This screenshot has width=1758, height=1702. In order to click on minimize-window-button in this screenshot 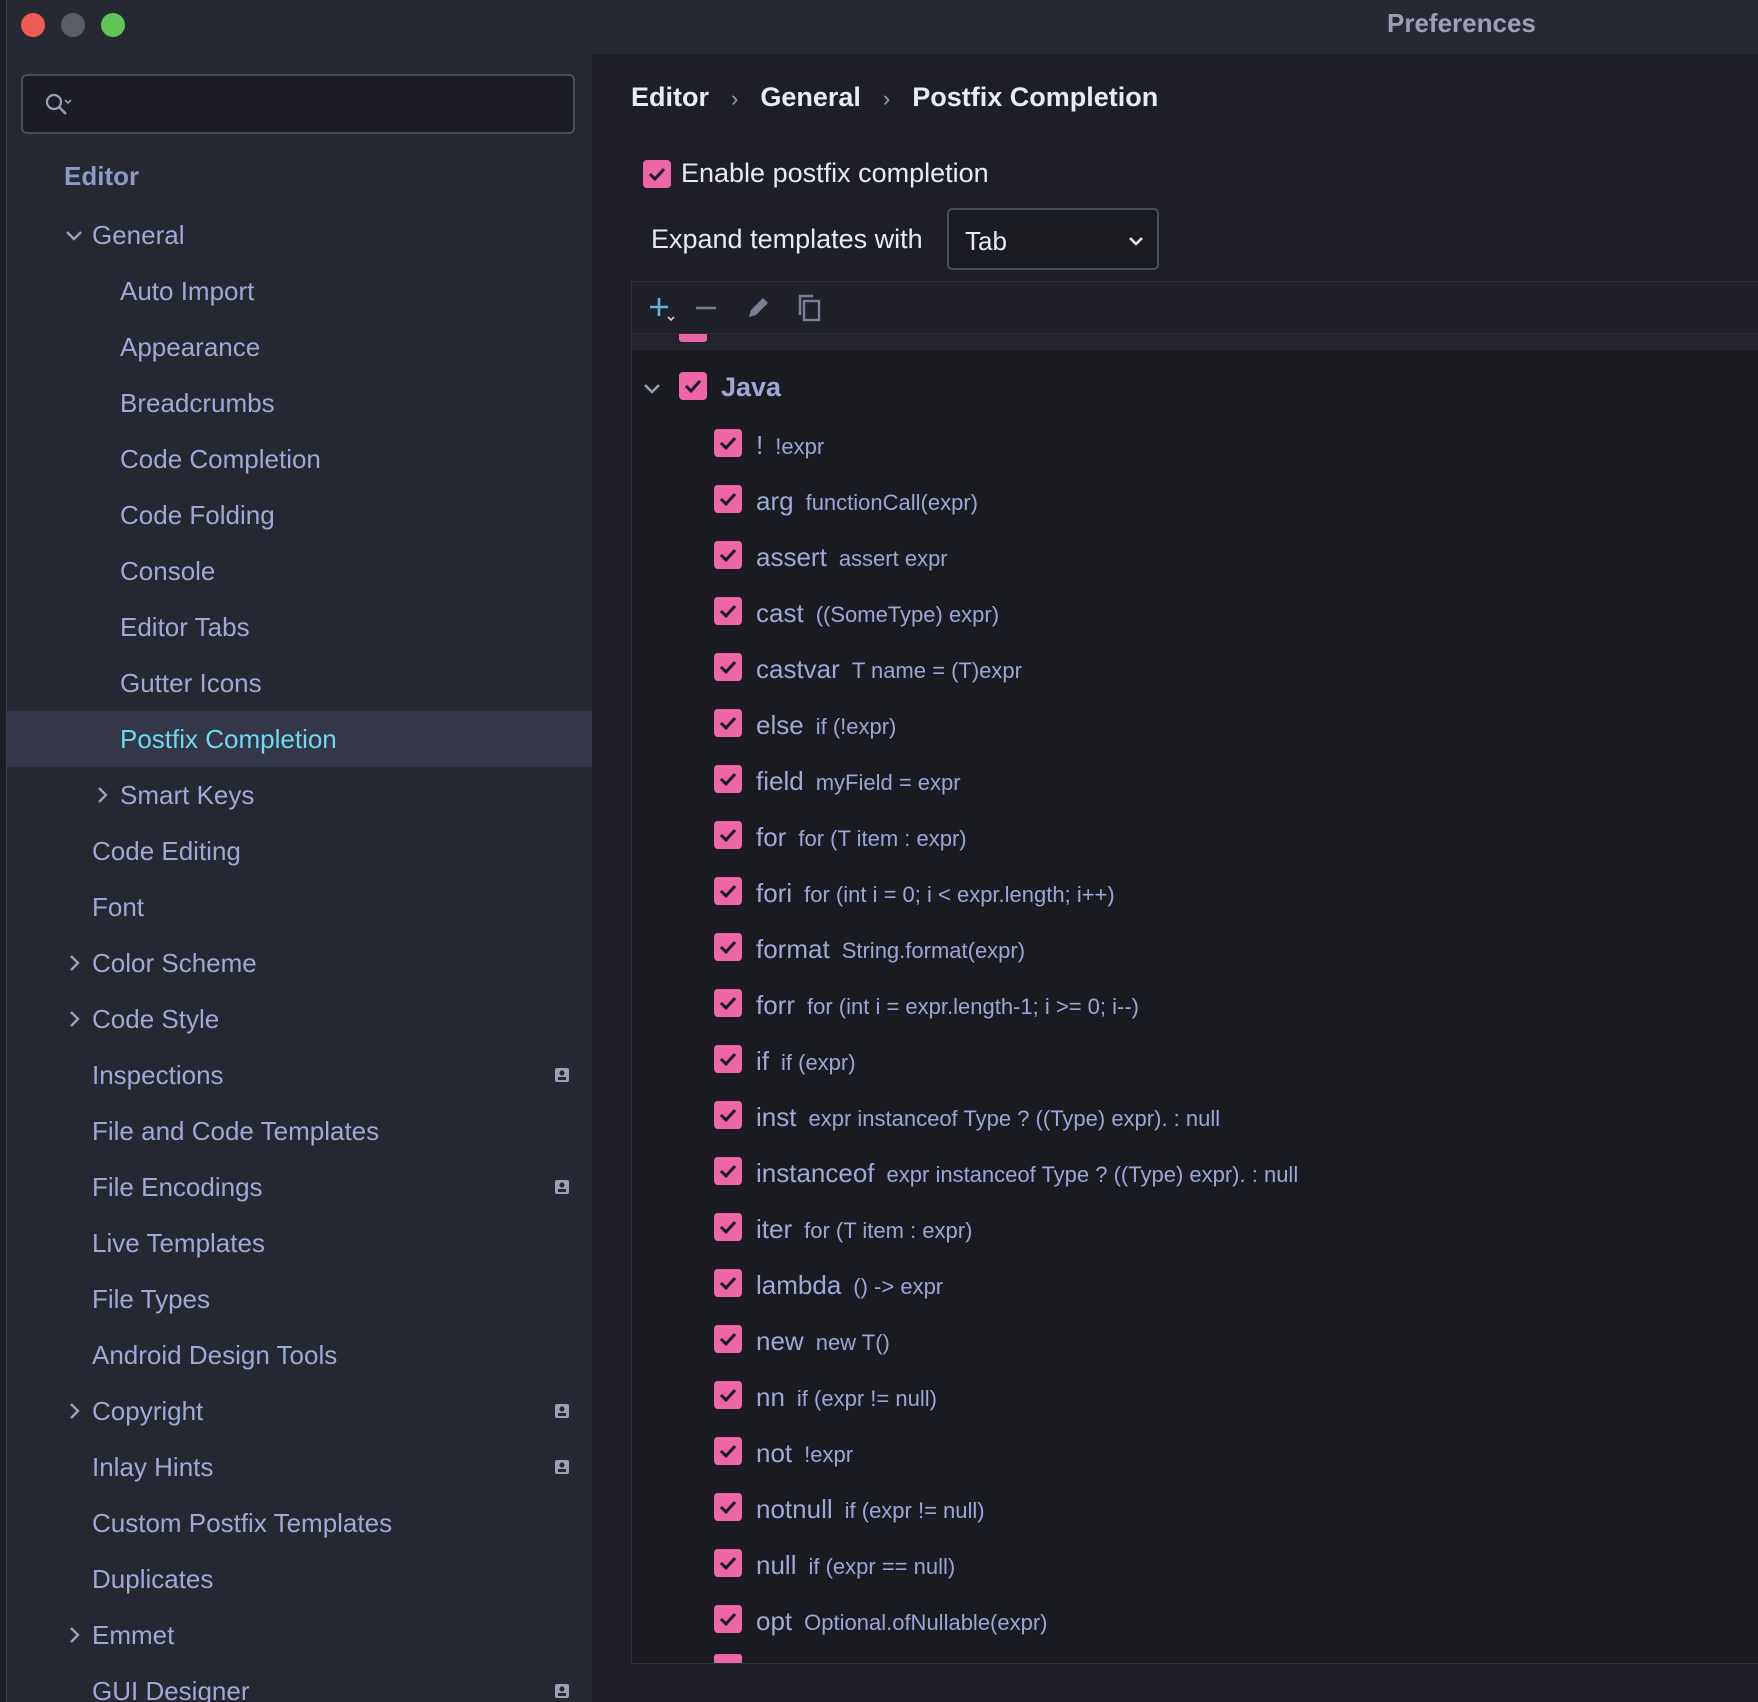, I will do `click(73, 25)`.